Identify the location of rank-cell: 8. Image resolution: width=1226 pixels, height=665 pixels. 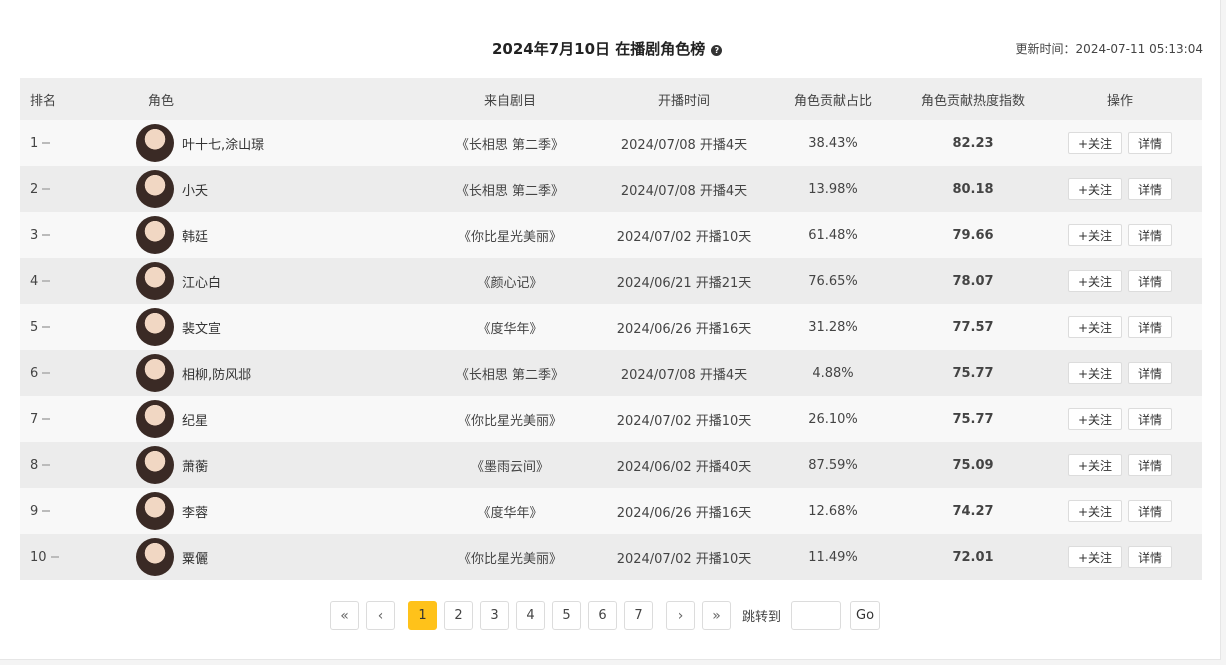
(79, 465).